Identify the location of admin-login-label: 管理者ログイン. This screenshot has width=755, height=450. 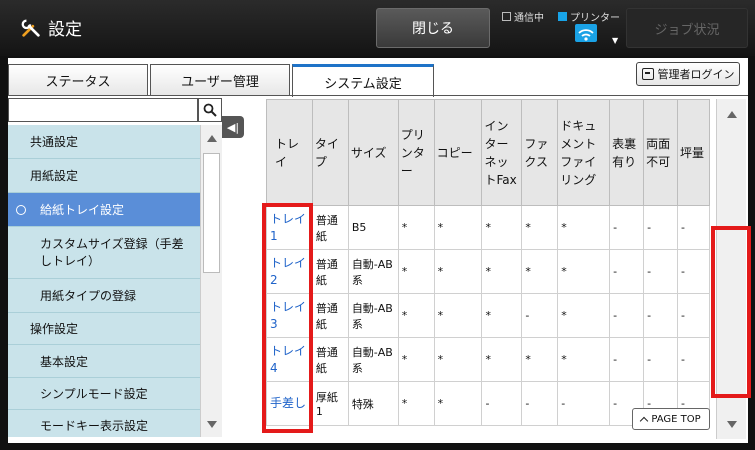
(696, 74).